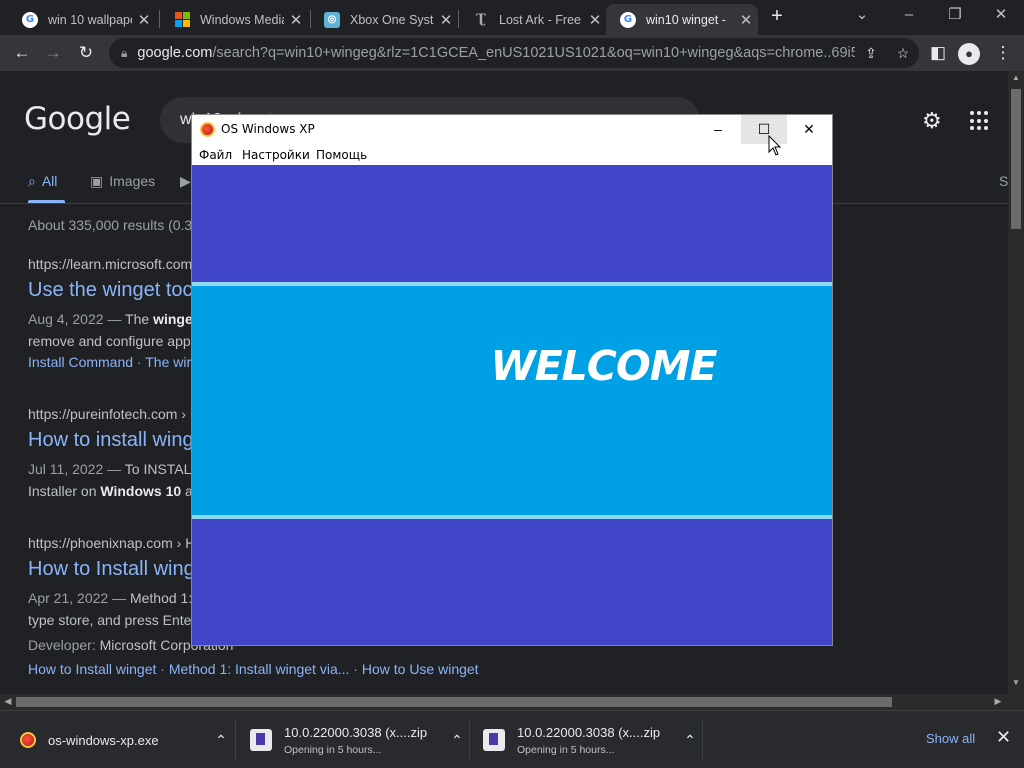 The width and height of the screenshot is (1024, 768). What do you see at coordinates (998, 701) in the screenshot?
I see `scroll-right-icon: ▶` at bounding box center [998, 701].